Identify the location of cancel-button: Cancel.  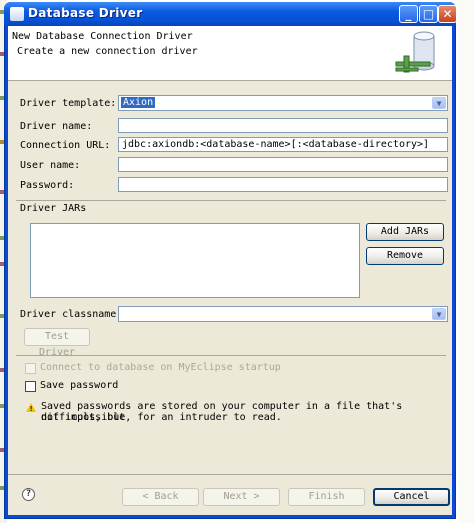
(411, 497).